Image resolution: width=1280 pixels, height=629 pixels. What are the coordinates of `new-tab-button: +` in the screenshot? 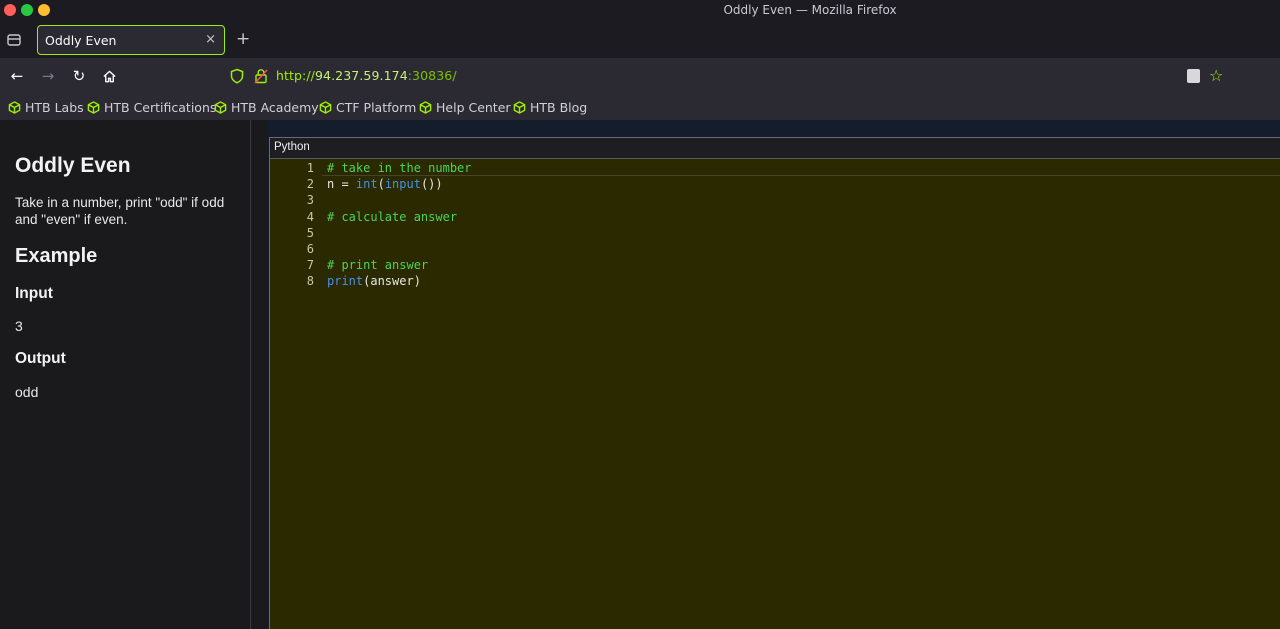 It's located at (243, 39).